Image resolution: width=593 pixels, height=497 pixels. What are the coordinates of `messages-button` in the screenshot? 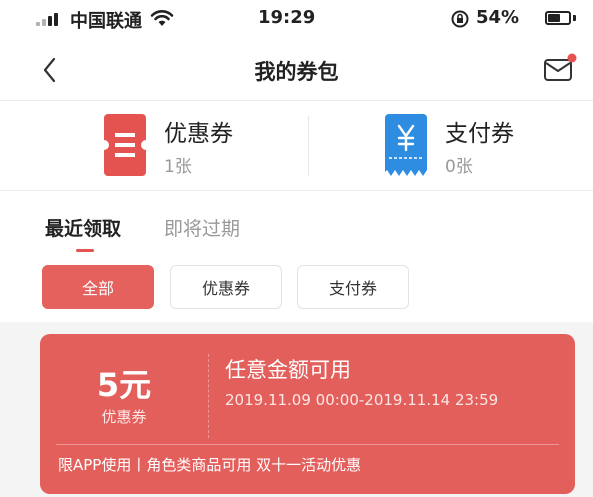 It's located at (560, 69).